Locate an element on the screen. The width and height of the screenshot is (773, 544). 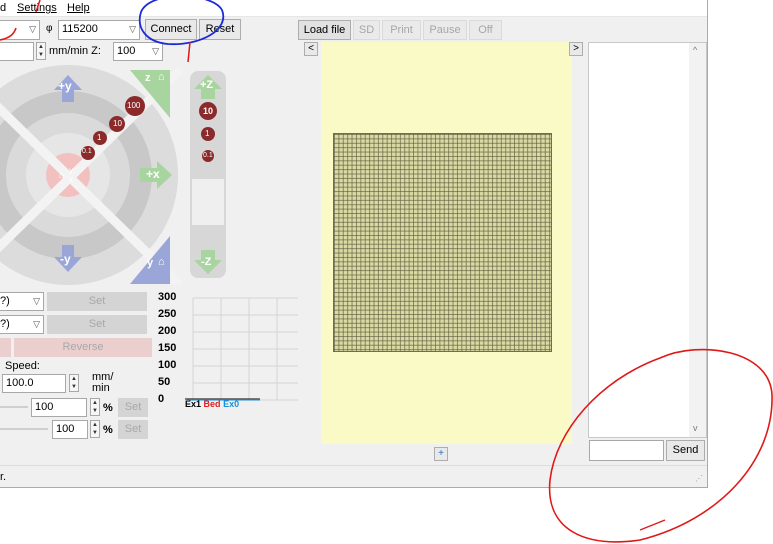
red-circle-annotation is located at coordinates (660, 445).